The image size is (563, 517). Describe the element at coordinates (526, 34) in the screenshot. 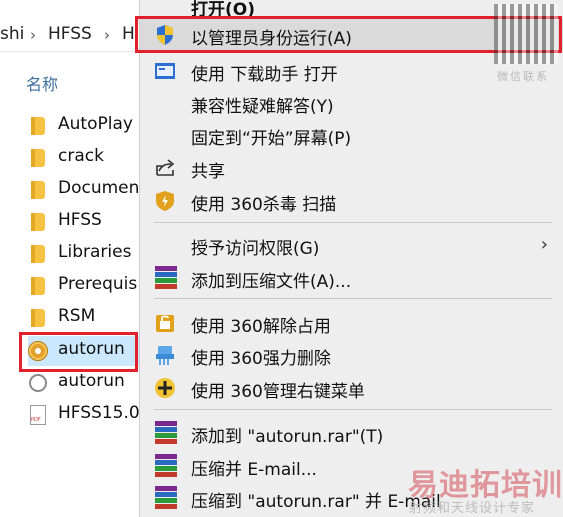

I see `qr-code-icon` at that location.